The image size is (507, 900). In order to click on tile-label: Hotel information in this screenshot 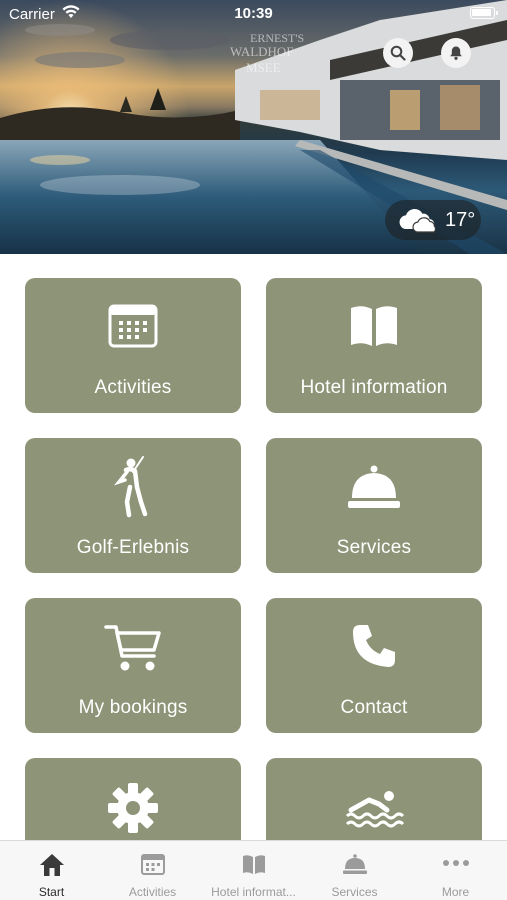, I will do `click(374, 387)`.